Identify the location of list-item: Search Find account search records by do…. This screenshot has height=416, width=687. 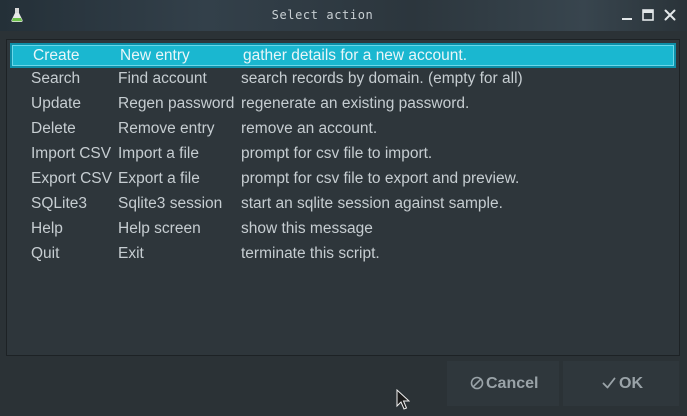
(343, 79).